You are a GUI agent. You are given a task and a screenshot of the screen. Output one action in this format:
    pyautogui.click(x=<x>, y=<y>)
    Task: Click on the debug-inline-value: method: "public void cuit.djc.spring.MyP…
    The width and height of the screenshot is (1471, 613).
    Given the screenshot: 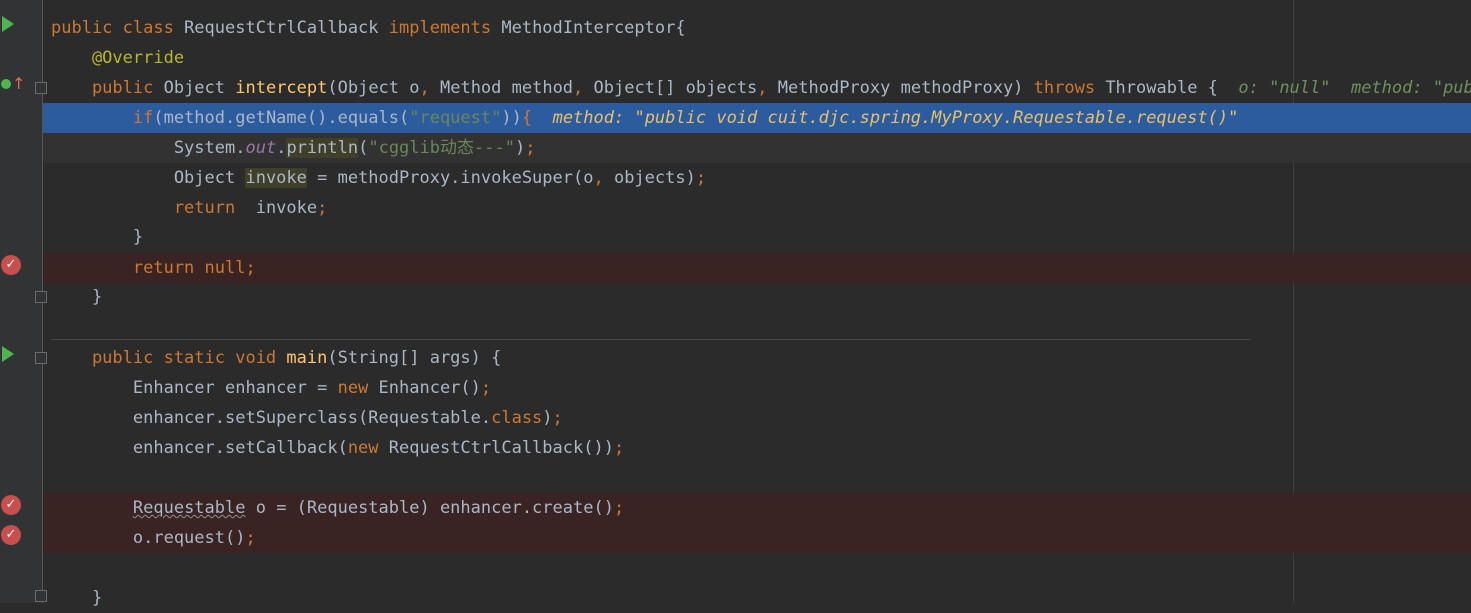 What is the action you would take?
    pyautogui.click(x=895, y=118)
    